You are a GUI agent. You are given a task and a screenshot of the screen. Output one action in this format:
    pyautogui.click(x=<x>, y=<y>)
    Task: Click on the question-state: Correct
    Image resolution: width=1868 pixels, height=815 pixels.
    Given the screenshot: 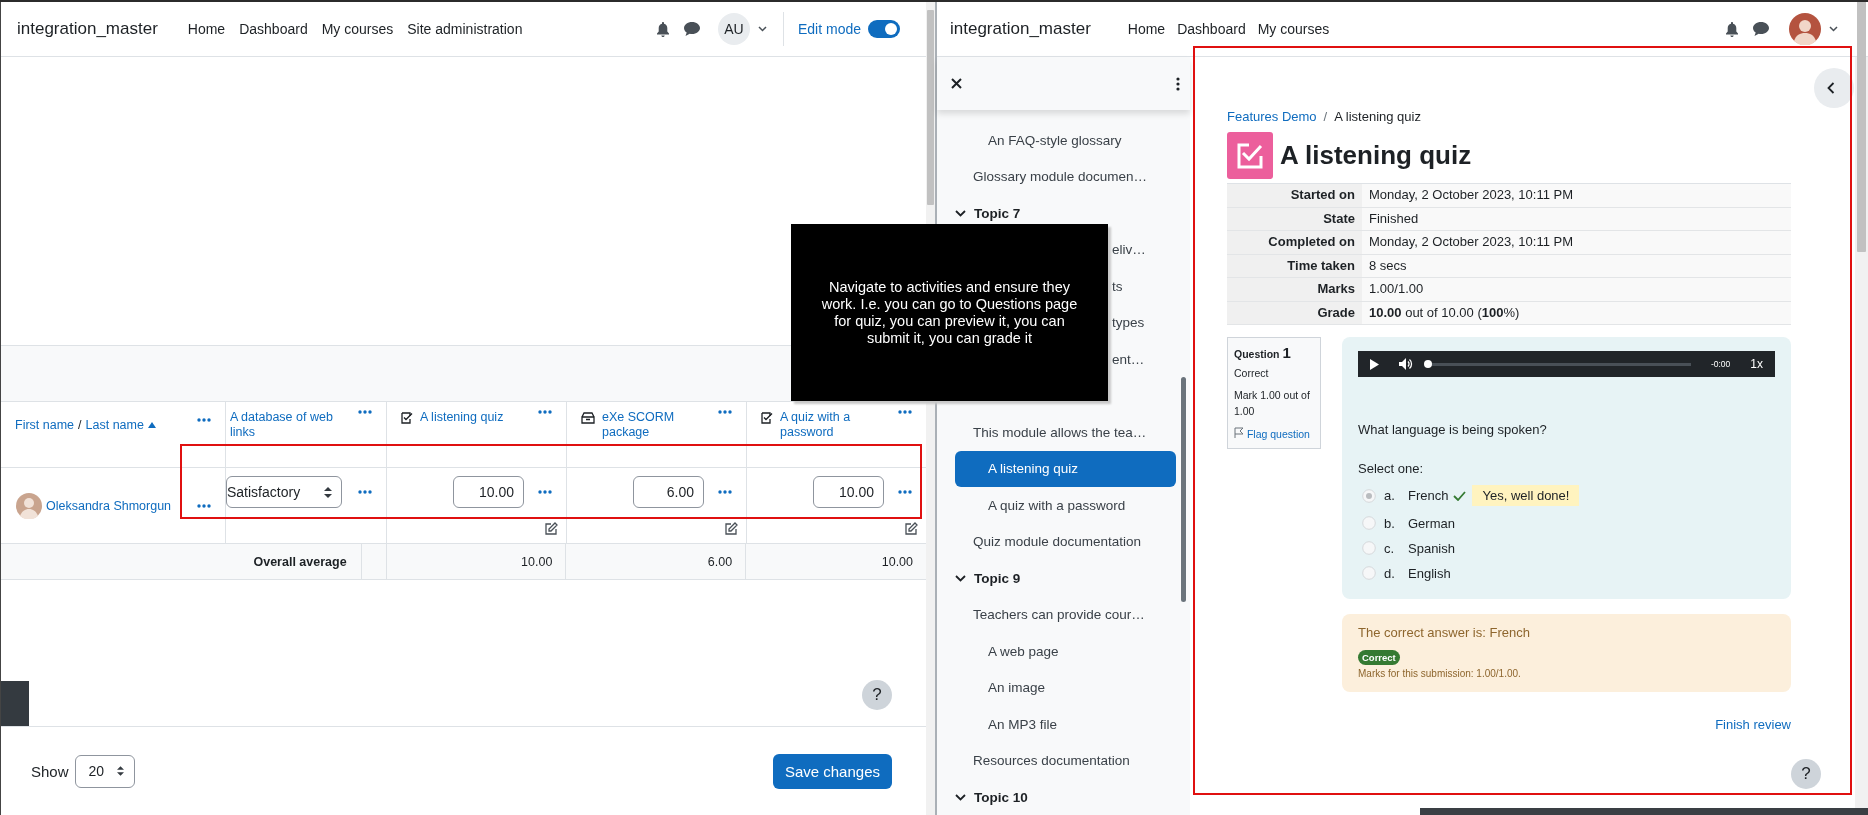 What is the action you would take?
    pyautogui.click(x=1252, y=373)
    